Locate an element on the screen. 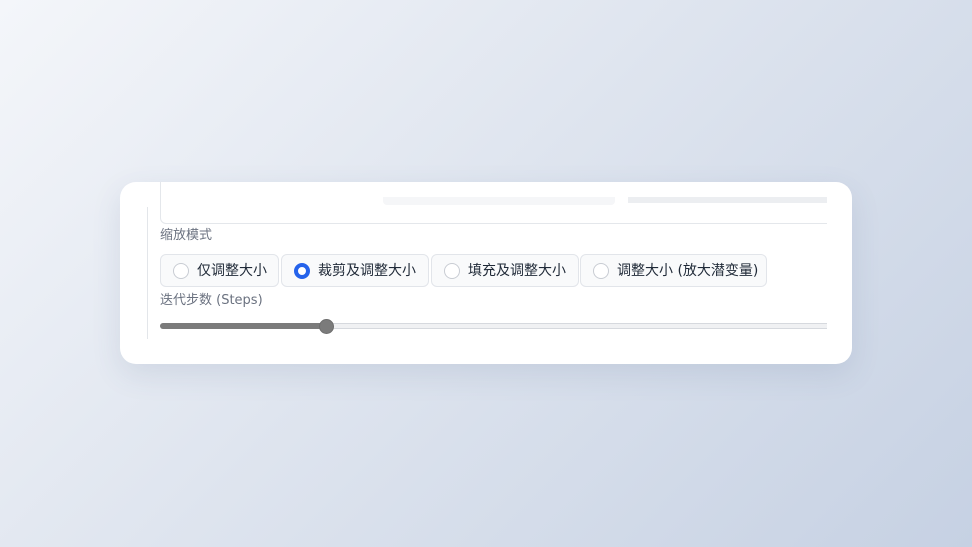 The height and width of the screenshot is (547, 972). resize-mode-option-just-resize: 仅调整大小 is located at coordinates (219, 270).